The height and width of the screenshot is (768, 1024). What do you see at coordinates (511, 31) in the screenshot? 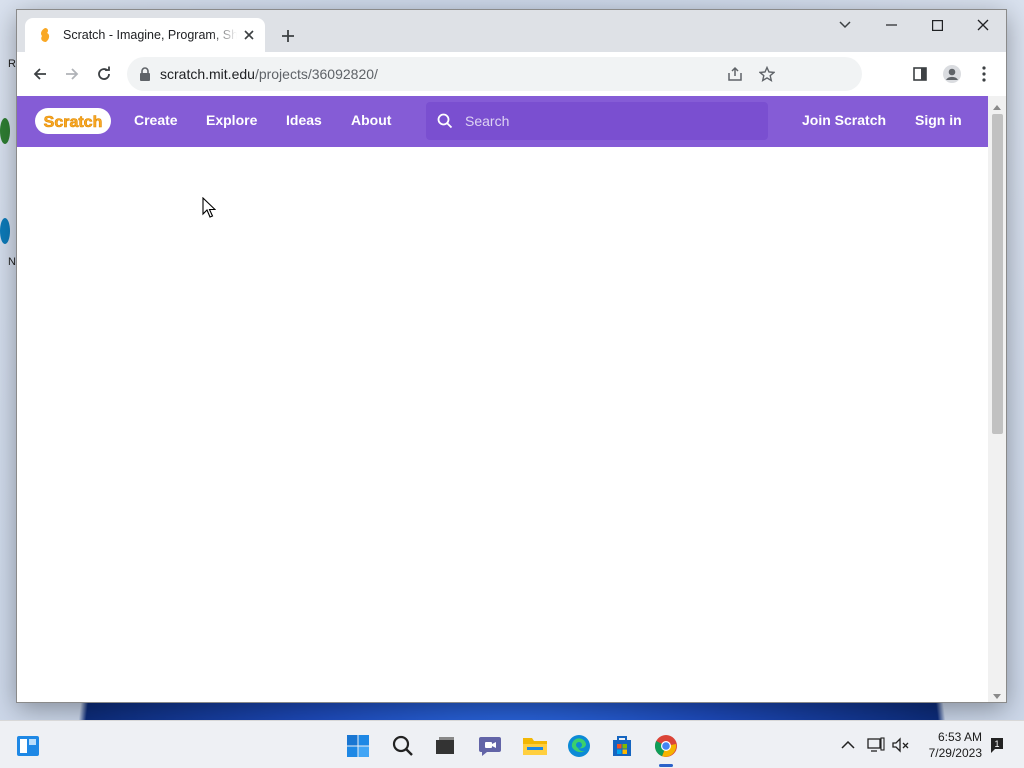
I see `title-bar: Scratch - Imagine, Program, Share` at bounding box center [511, 31].